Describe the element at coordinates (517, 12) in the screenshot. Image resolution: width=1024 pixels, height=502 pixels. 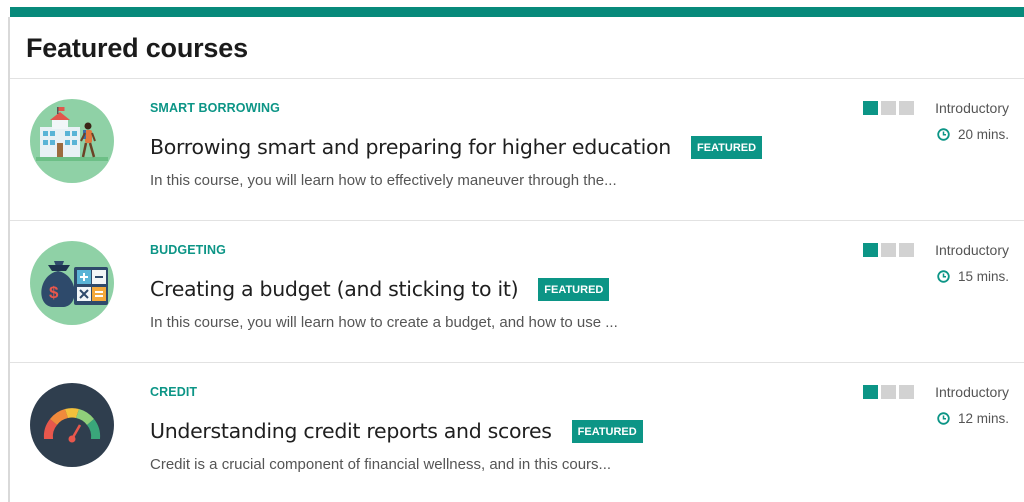
I see `top-accent-bar` at that location.